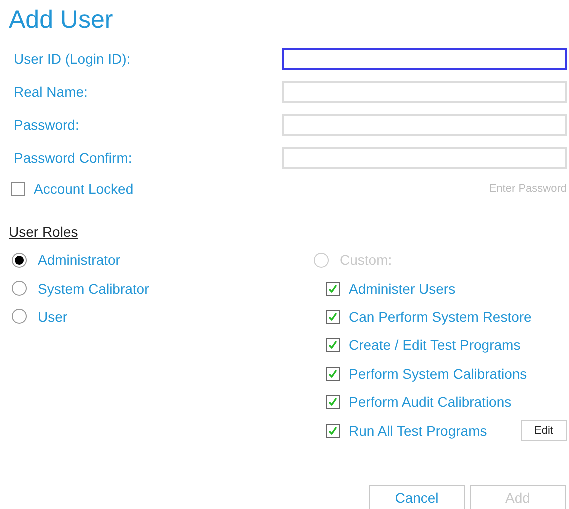  I want to click on field-label: User ID (Login ID):, so click(72, 58).